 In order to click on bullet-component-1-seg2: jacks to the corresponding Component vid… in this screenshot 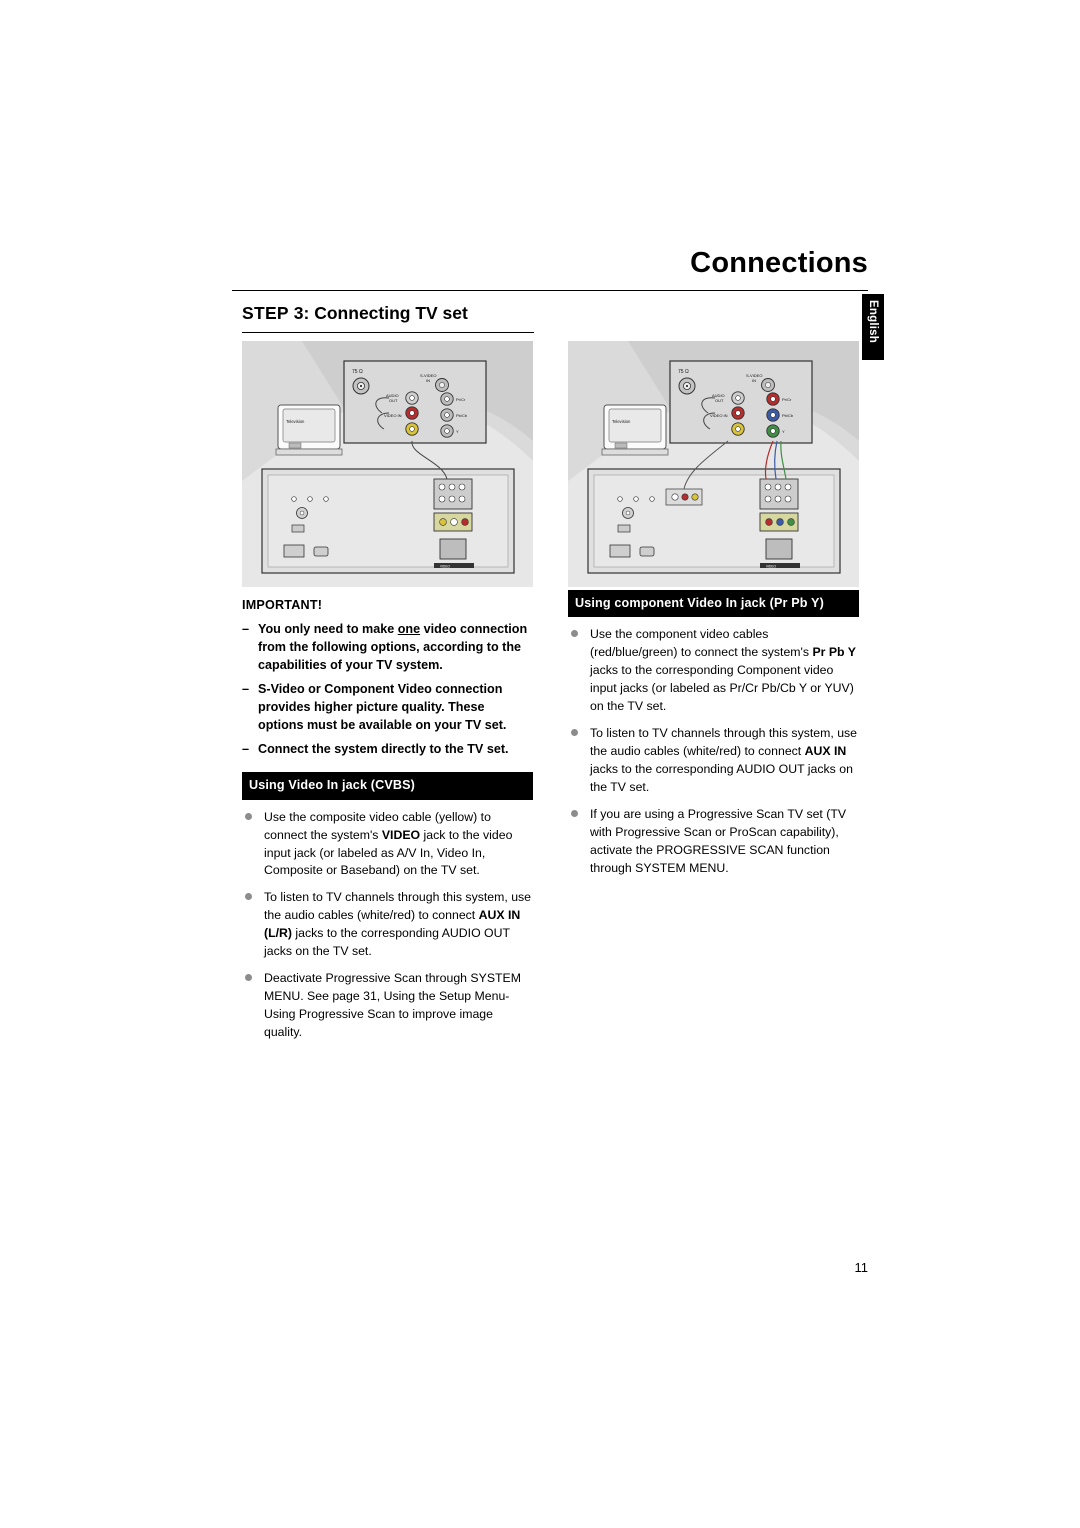, I will do `click(722, 688)`.